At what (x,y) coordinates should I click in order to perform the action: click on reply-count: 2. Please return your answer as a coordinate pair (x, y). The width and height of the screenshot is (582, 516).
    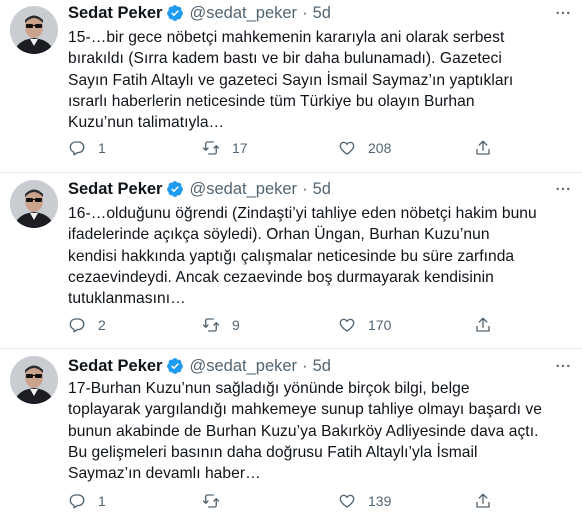
    Looking at the image, I should click on (102, 325).